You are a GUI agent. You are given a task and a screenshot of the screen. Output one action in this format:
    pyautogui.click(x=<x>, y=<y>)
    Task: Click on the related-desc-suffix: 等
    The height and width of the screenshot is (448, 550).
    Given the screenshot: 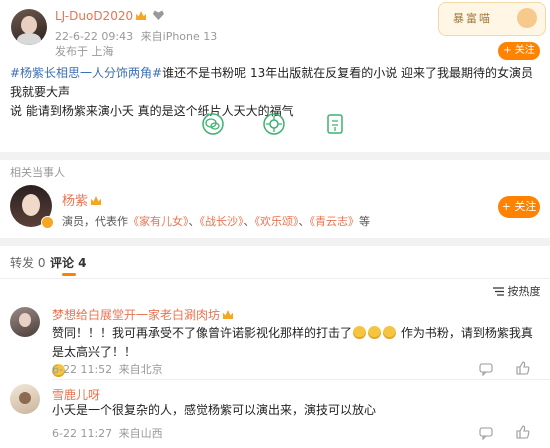 What is the action you would take?
    pyautogui.click(x=364, y=221)
    